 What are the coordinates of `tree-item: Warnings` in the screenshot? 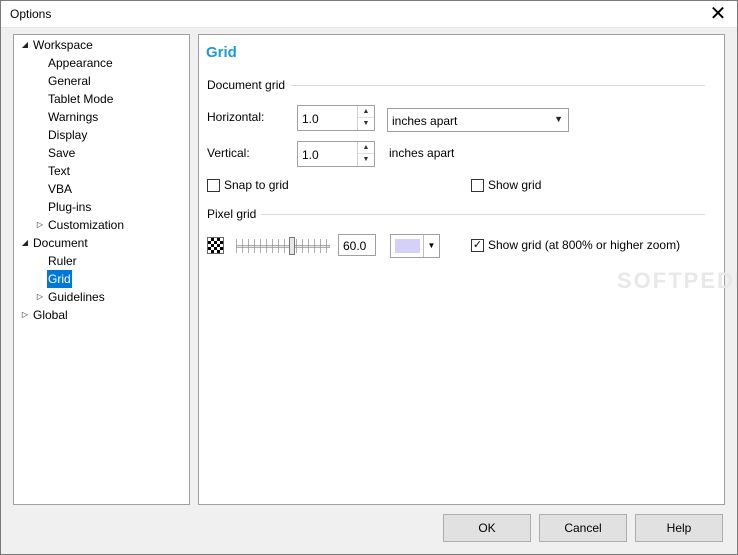 It's located at (101, 117).